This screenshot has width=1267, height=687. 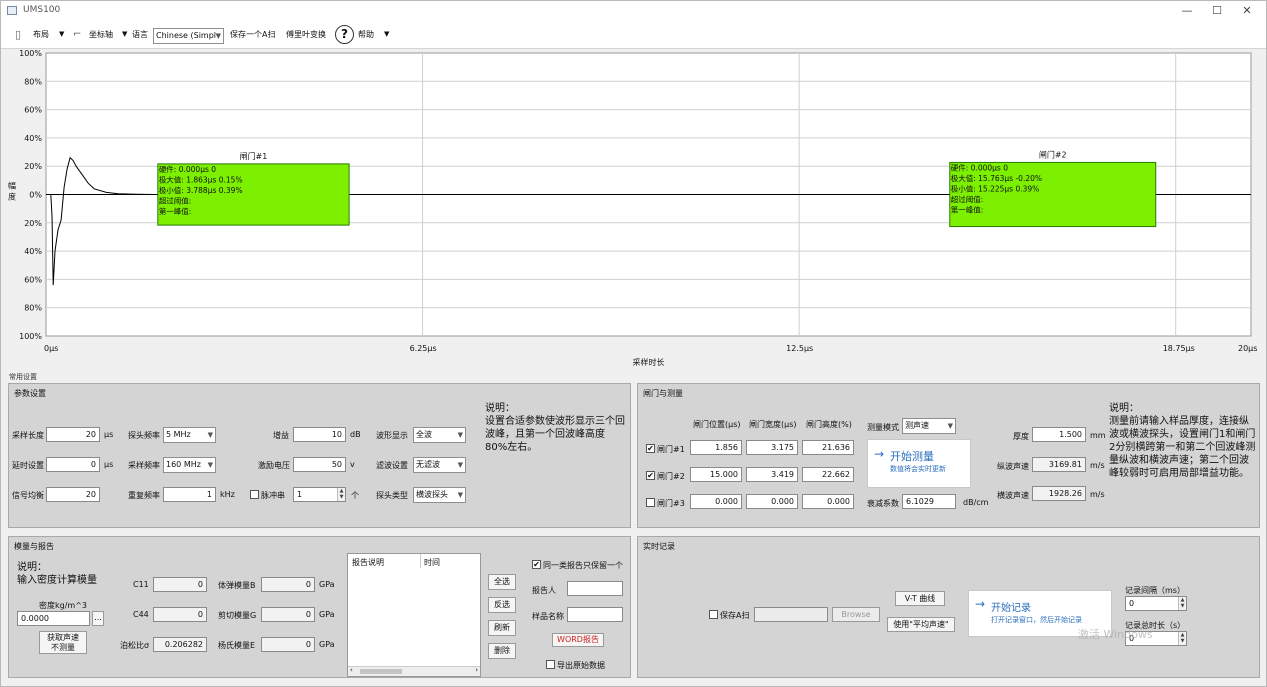 I want to click on filter-select: 无滤波 ▼, so click(x=439, y=465).